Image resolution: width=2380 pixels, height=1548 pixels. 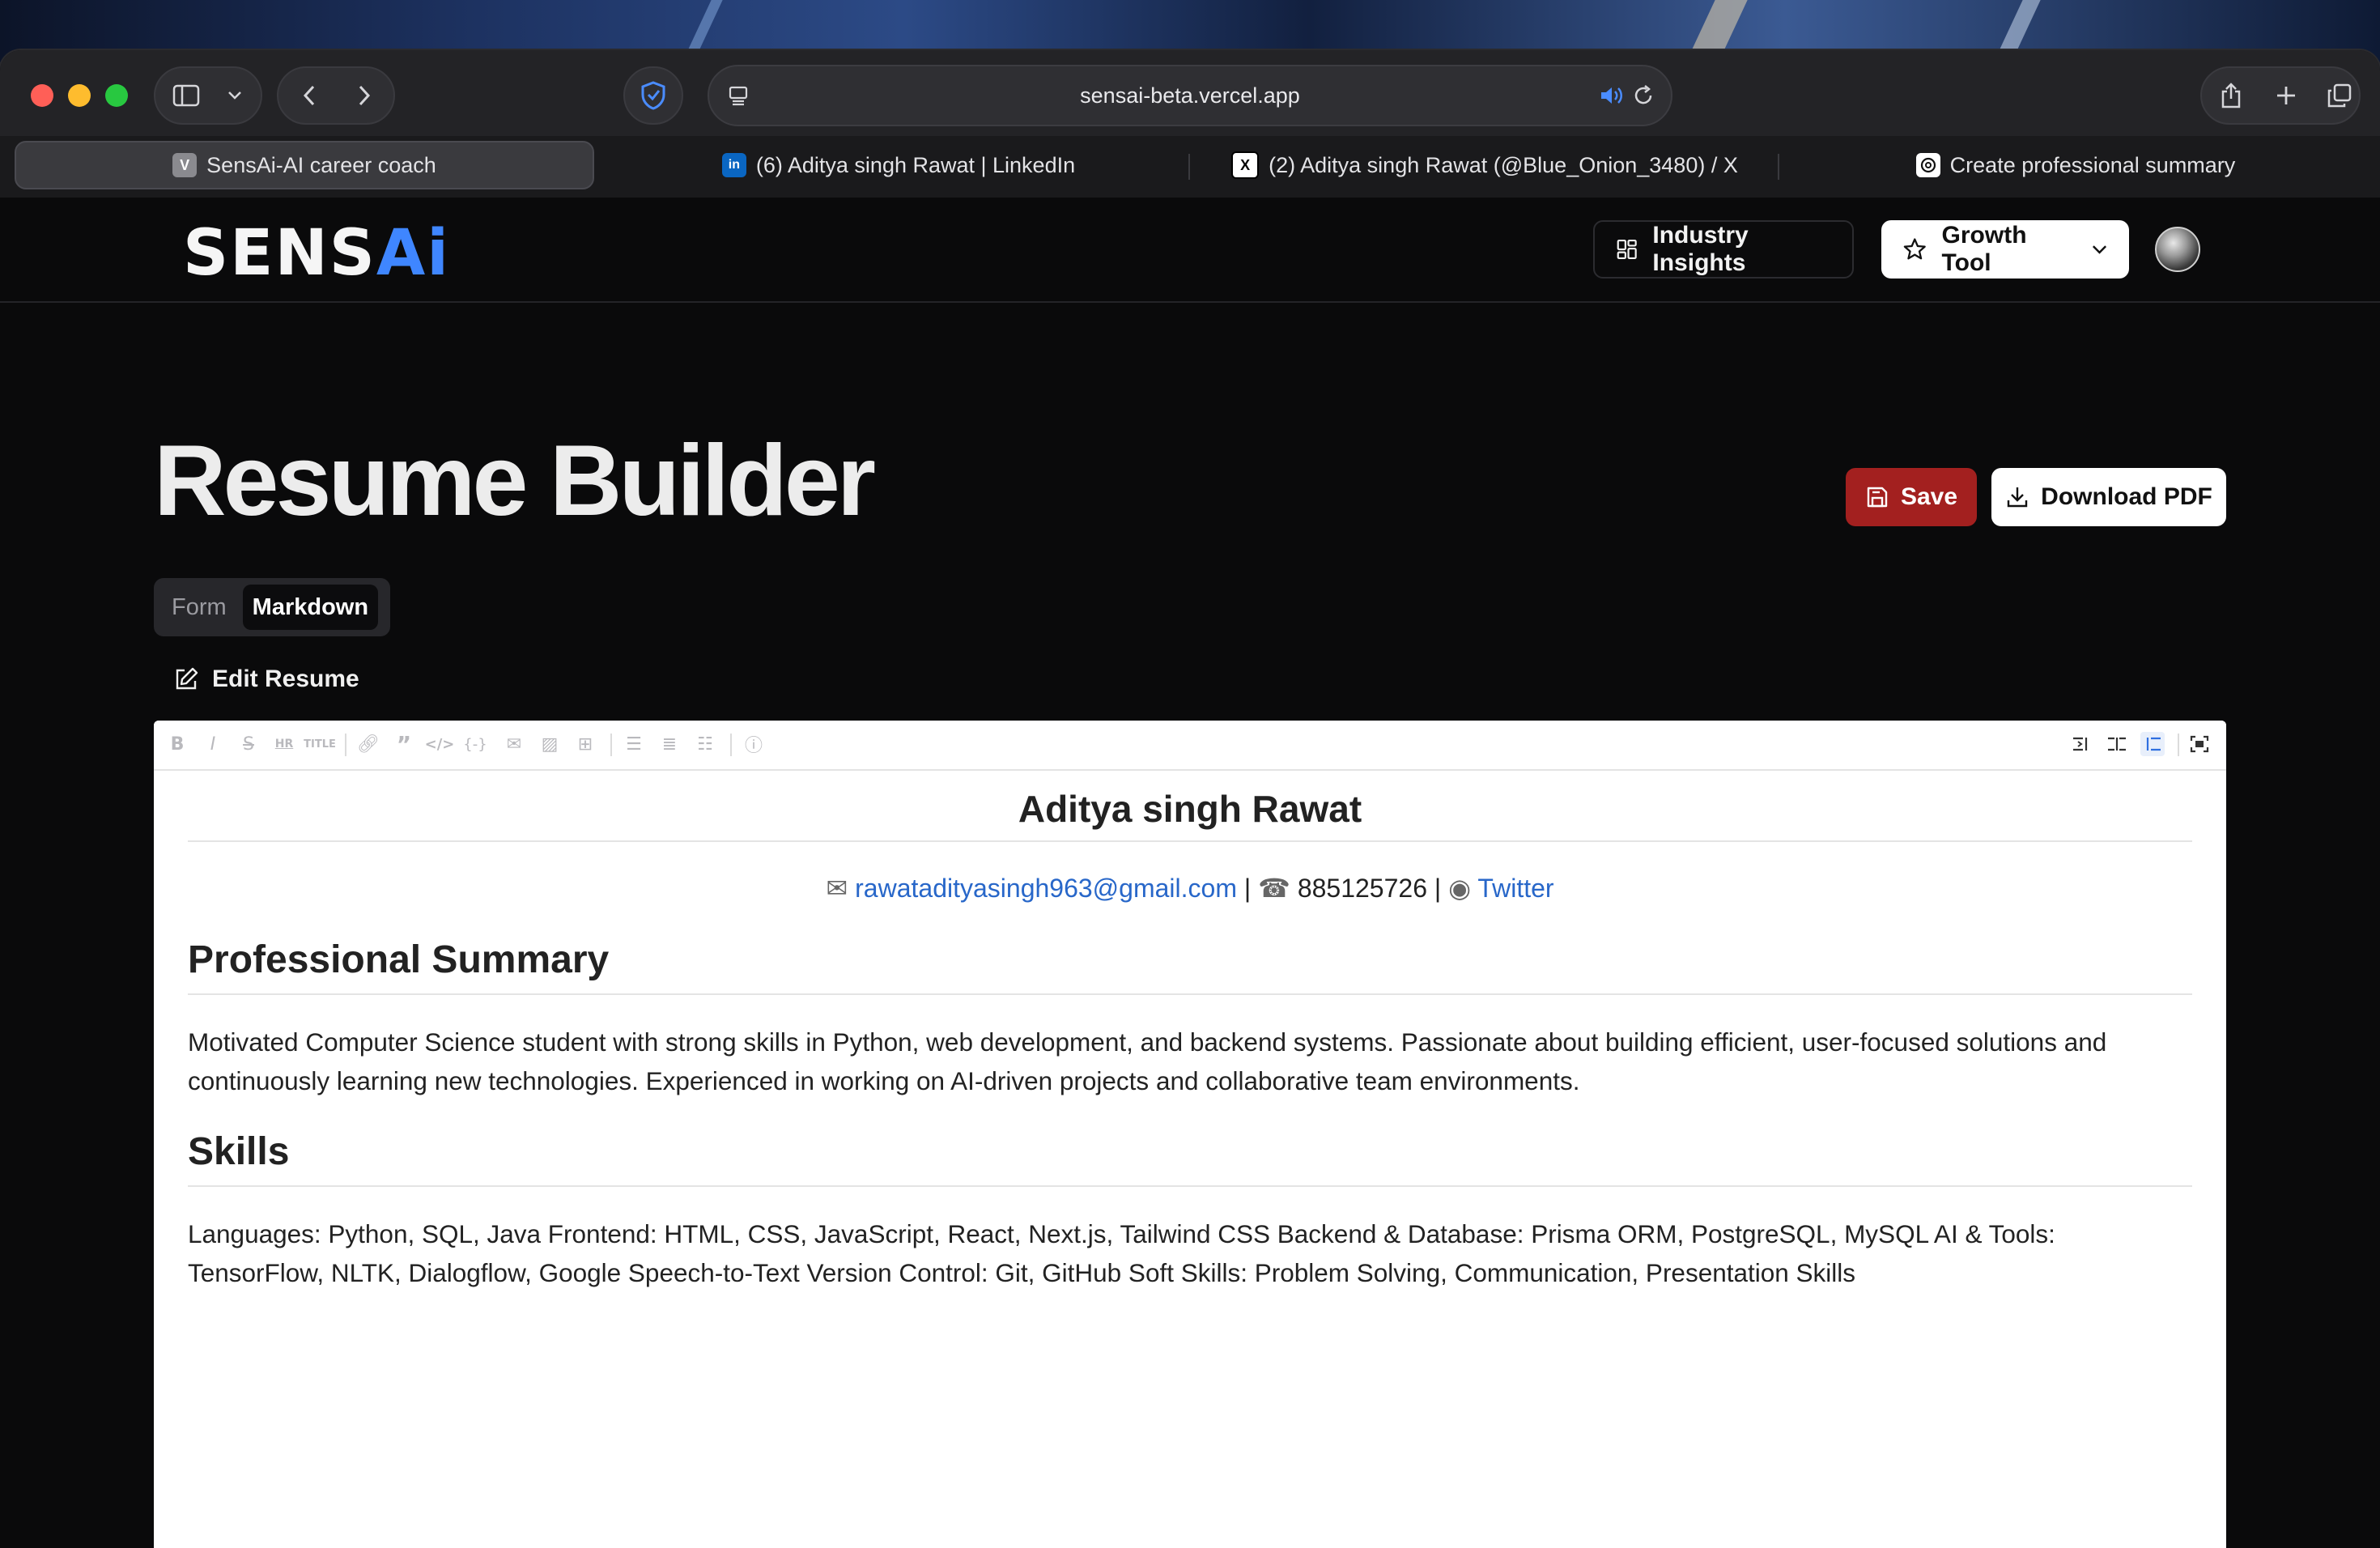 What do you see at coordinates (1929, 497) in the screenshot?
I see `save-label: Save` at bounding box center [1929, 497].